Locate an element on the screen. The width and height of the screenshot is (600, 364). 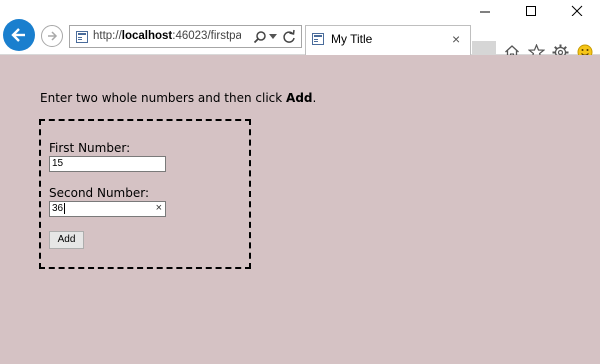
tab-title: My Title is located at coordinates (352, 39).